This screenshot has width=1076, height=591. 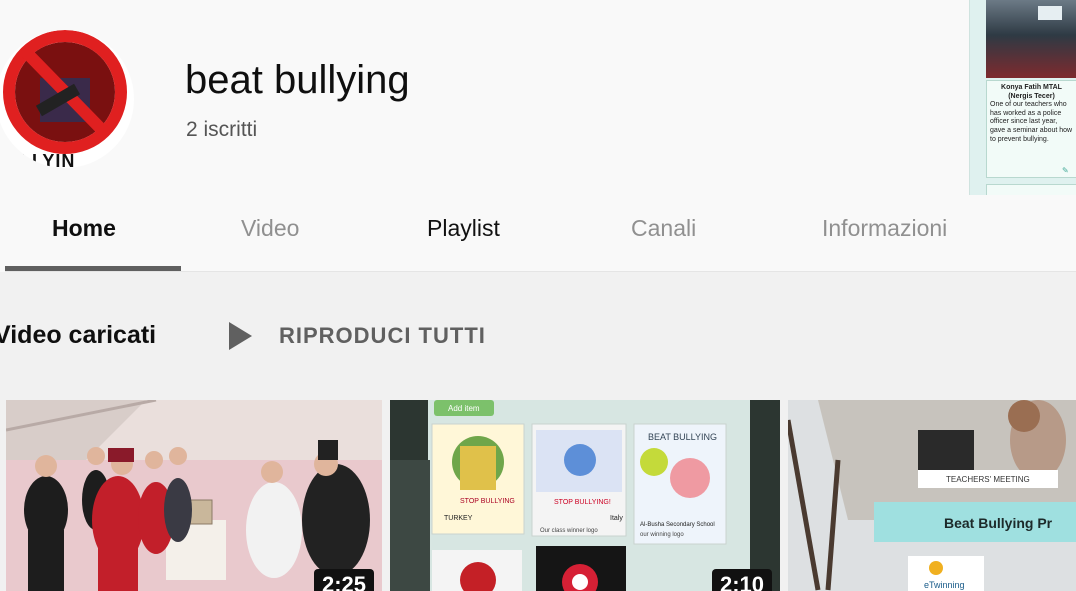 What do you see at coordinates (1031, 92) in the screenshot?
I see `side-preview-title: Konya Fatih MTAL (Nergis Tecer)` at bounding box center [1031, 92].